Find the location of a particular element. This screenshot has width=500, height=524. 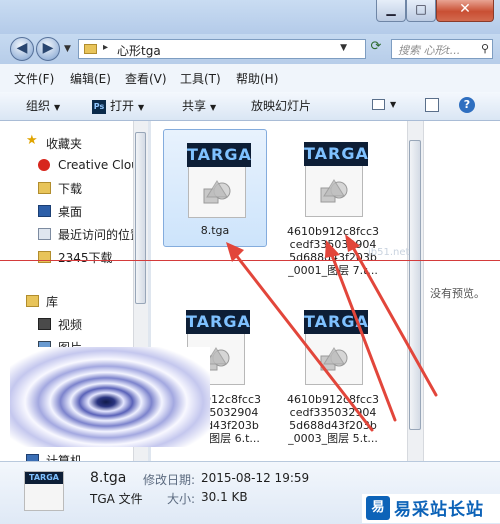

nav-2345-downloads: 2345下载 is located at coordinates (85, 257).